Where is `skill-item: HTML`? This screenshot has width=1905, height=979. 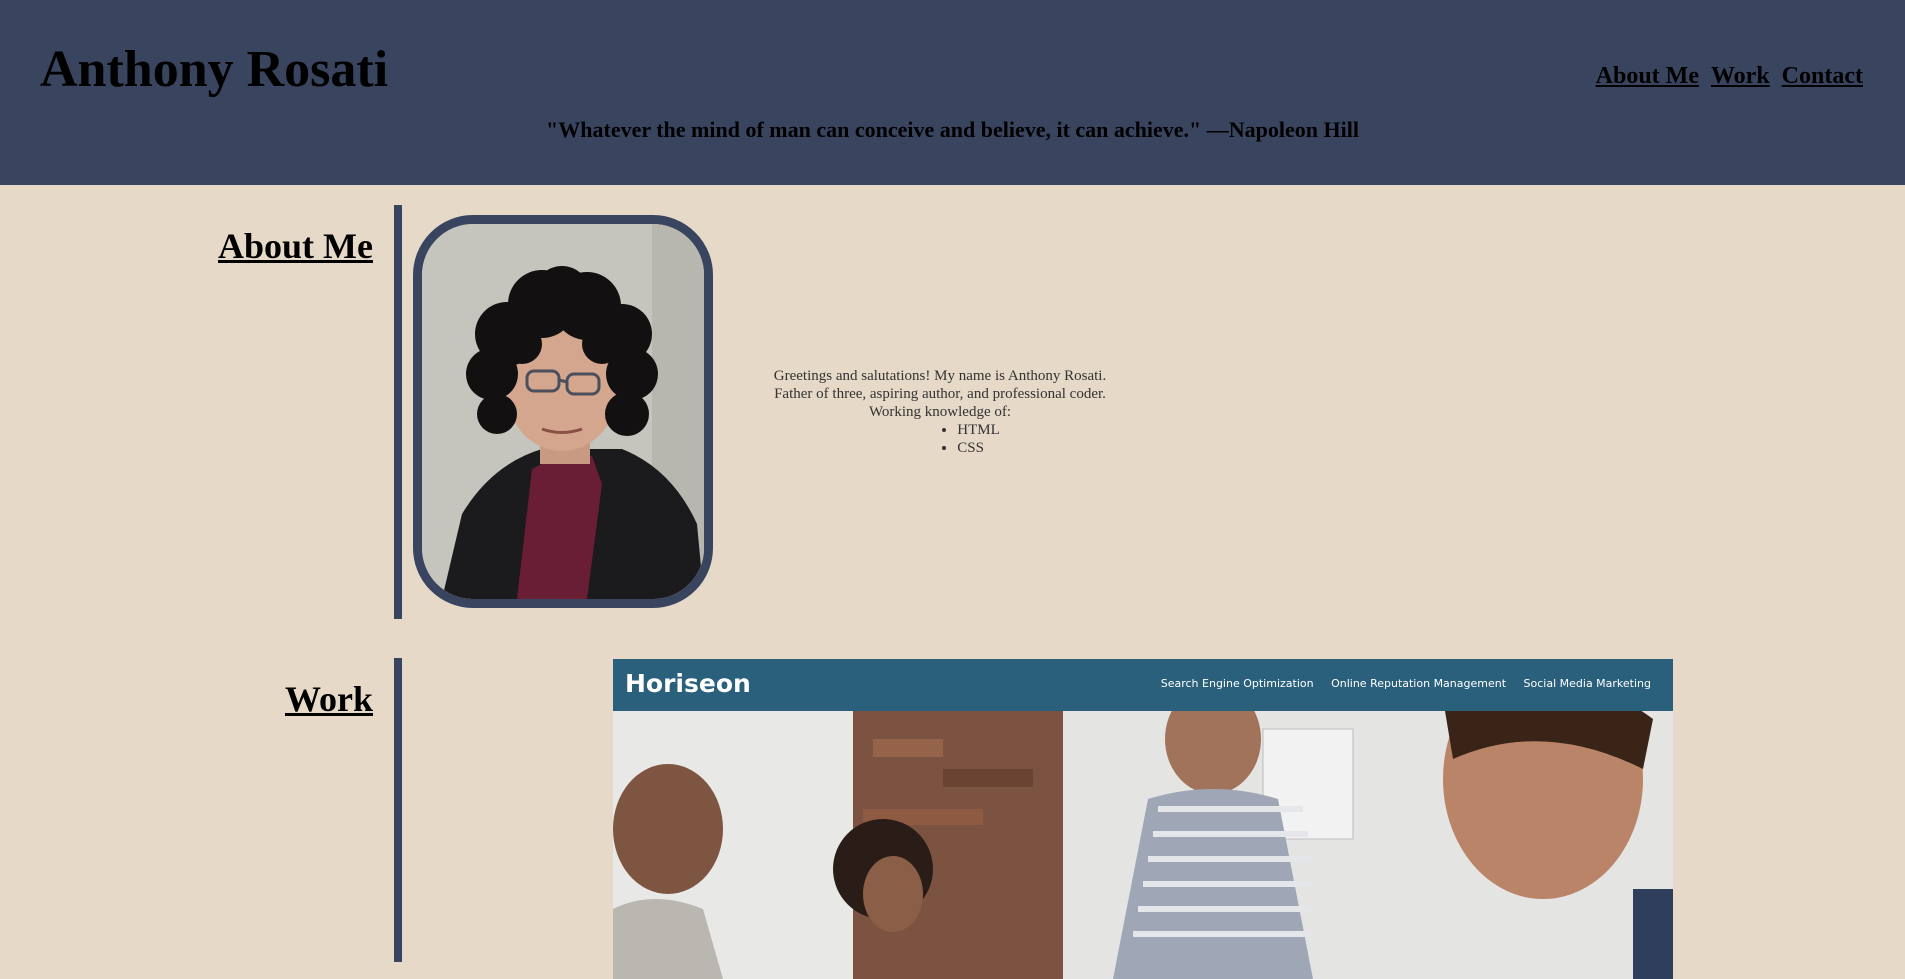 skill-item: HTML is located at coordinates (978, 430).